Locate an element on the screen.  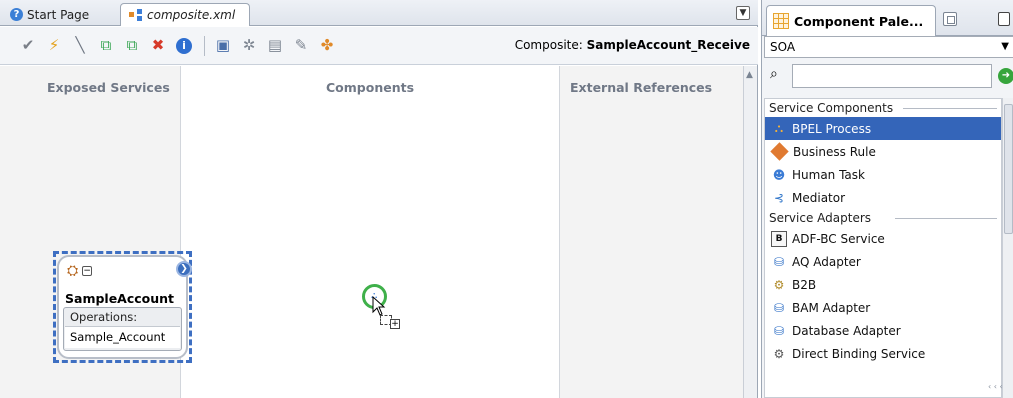
section-header-service-adapters: Service Adapters is located at coordinates (883, 218).